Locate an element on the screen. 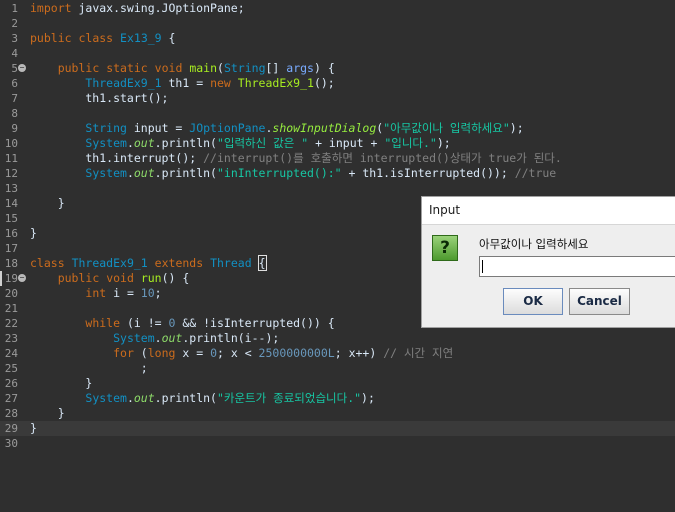  code-line: 3 public class Ex13_9 { is located at coordinates (337, 38).